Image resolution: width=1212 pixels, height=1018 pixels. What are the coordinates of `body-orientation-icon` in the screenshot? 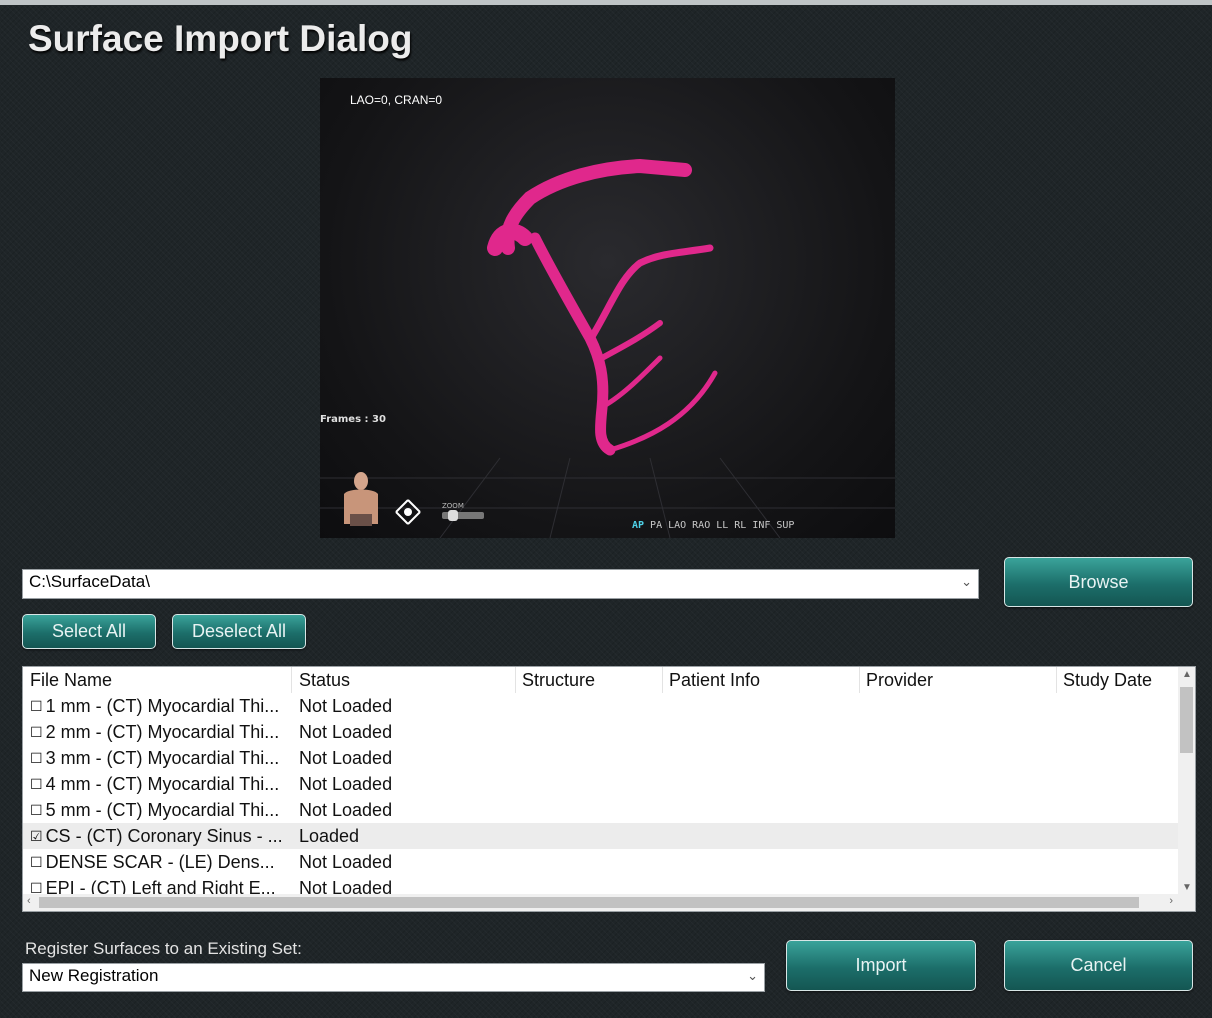 It's located at (361, 499).